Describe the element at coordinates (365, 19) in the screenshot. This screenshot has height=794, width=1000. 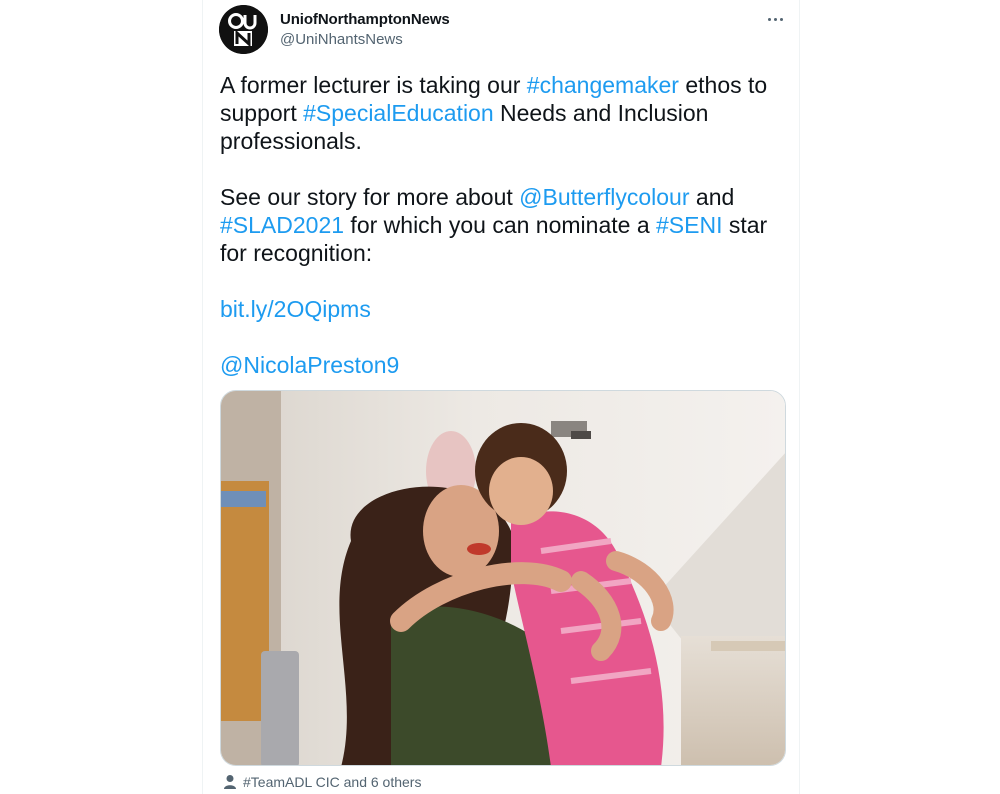
I see `display-name: UniofNorthamptonNews` at that location.